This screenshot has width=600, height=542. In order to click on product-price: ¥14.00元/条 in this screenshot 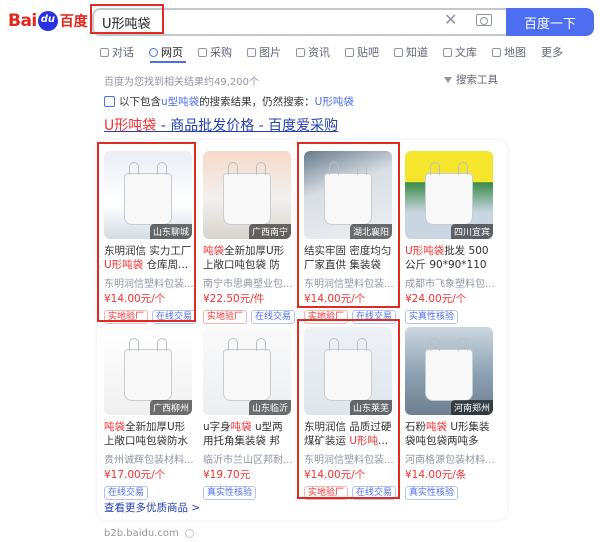, I will do `click(436, 475)`.